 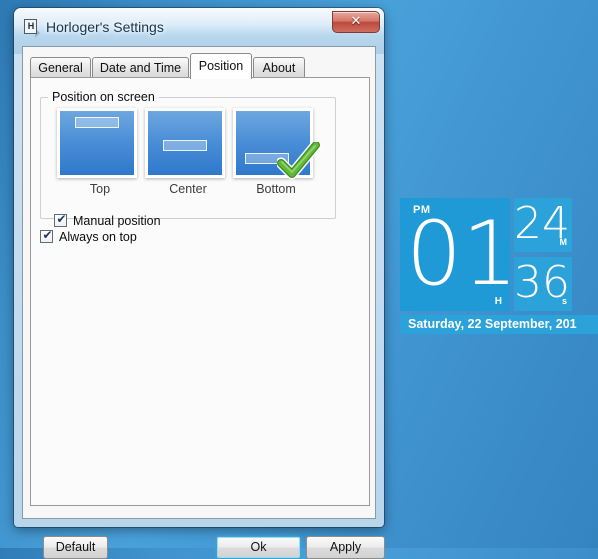 I want to click on clock-second-unit: s, so click(x=564, y=301).